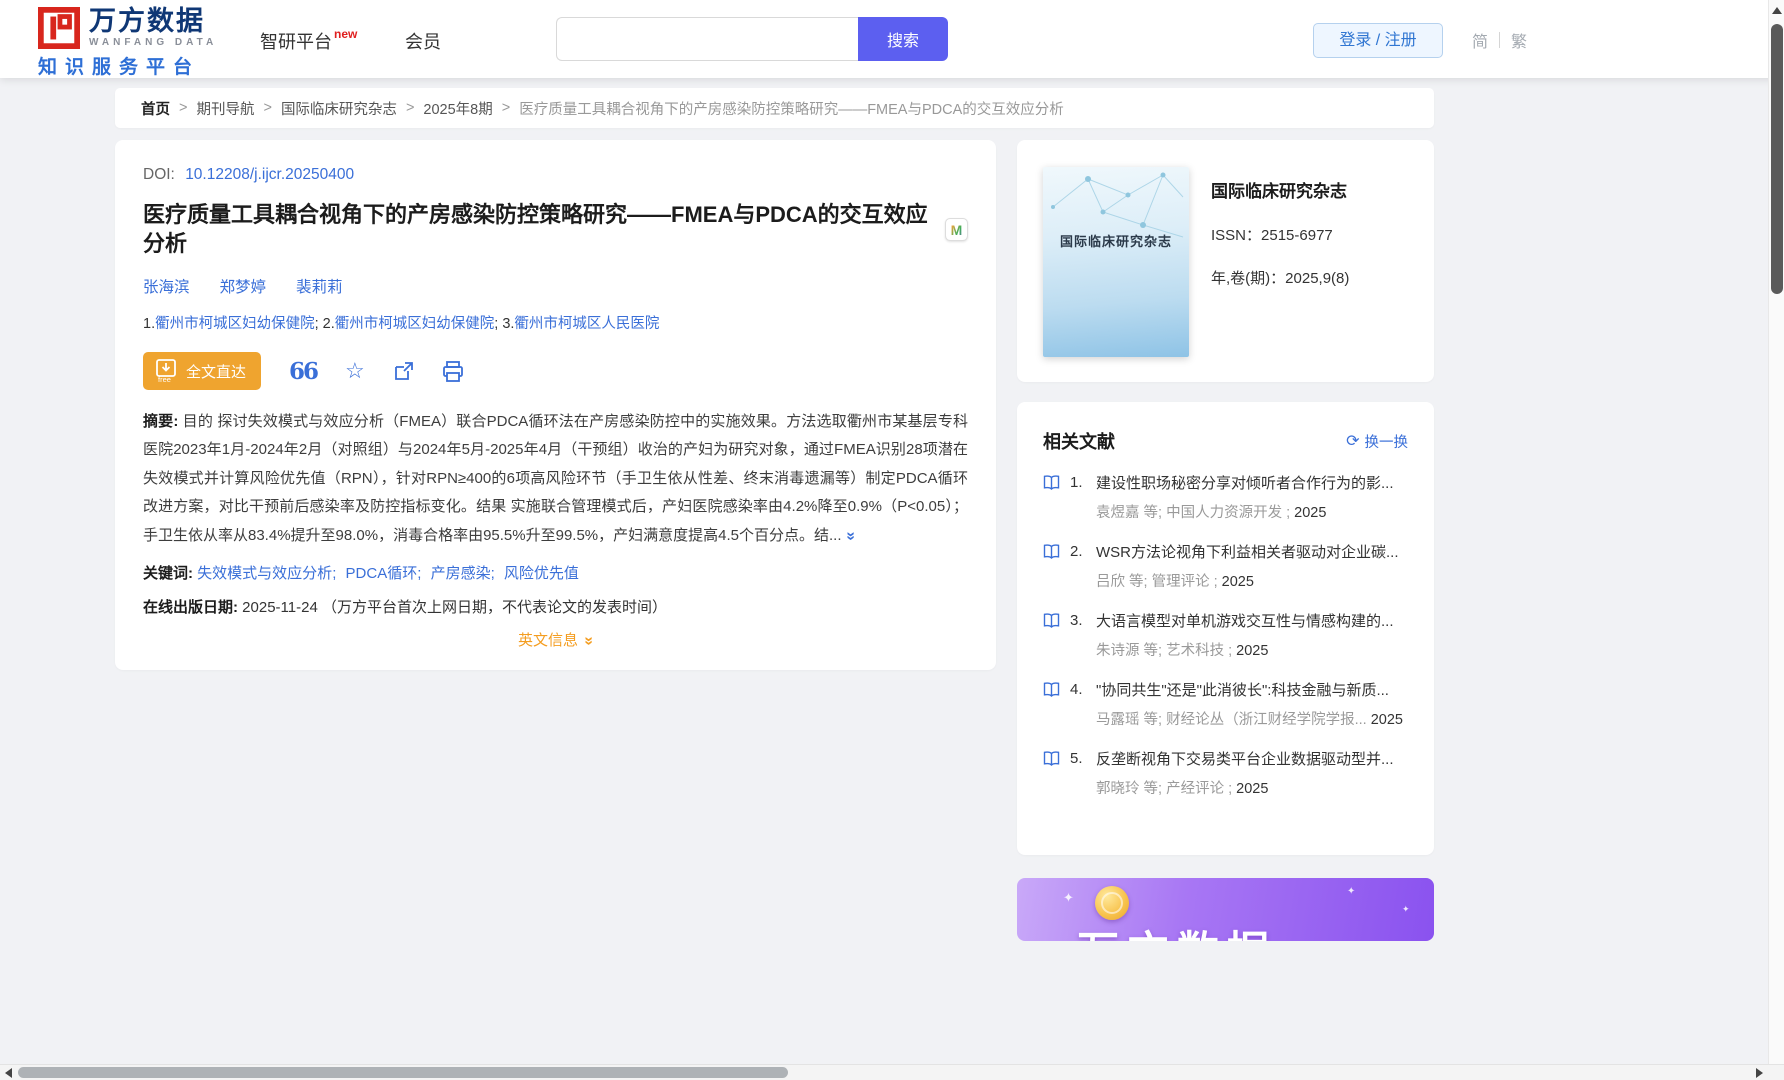 The image size is (1784, 1080). I want to click on item-number: 5., so click(1076, 758).